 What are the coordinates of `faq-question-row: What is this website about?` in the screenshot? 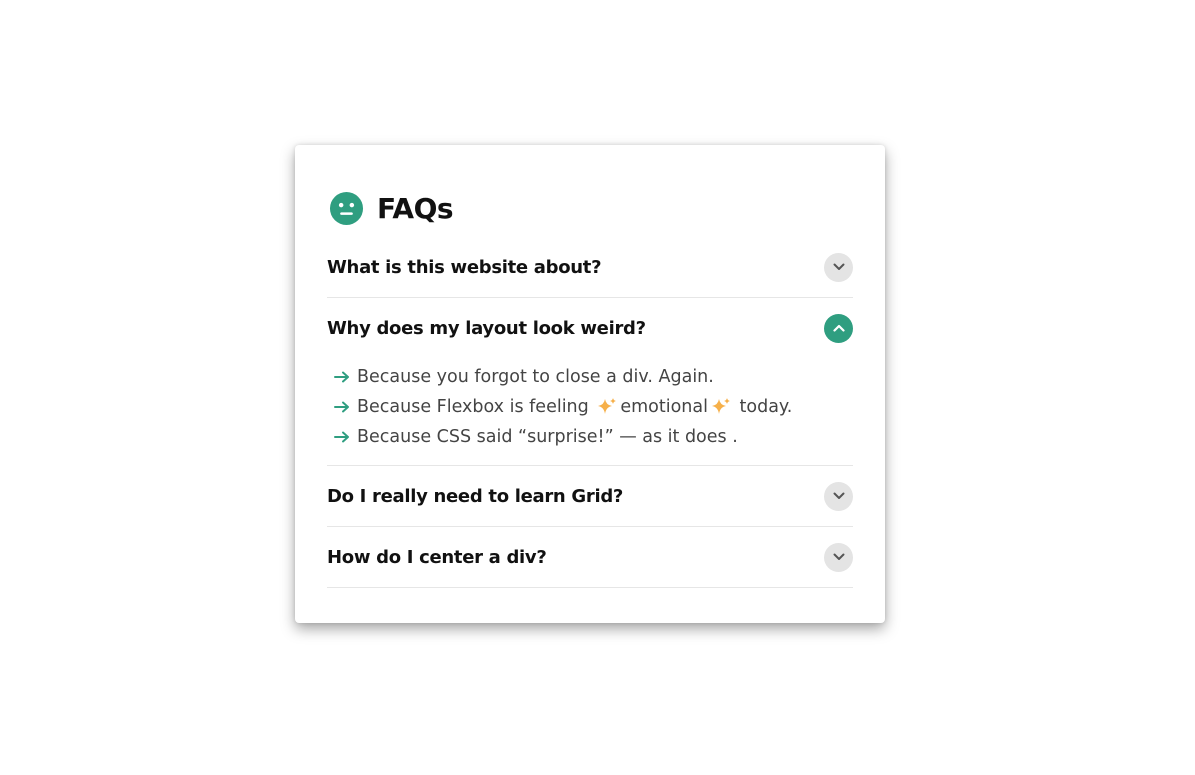 It's located at (590, 267).